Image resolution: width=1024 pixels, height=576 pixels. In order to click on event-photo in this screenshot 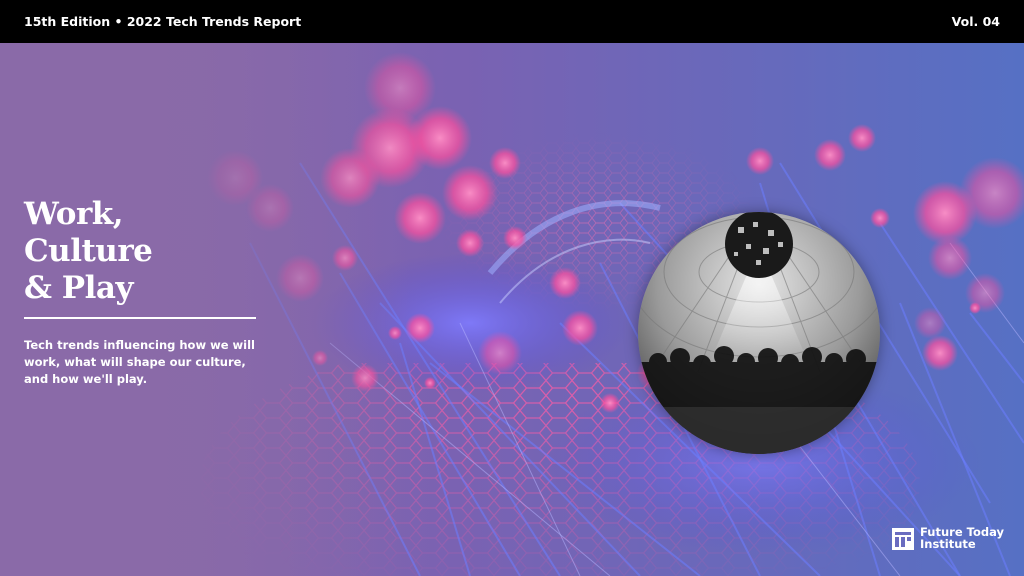, I will do `click(759, 333)`.